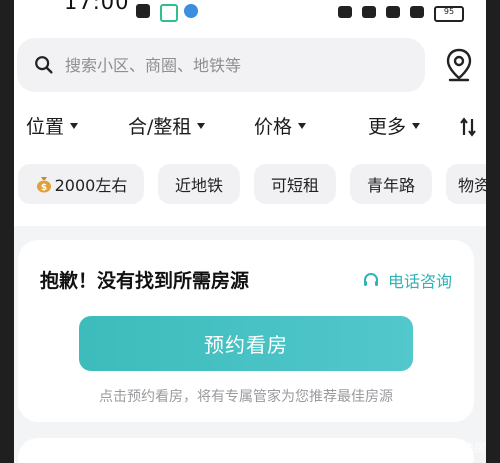 The height and width of the screenshot is (463, 500). I want to click on wifi-icon, so click(417, 12).